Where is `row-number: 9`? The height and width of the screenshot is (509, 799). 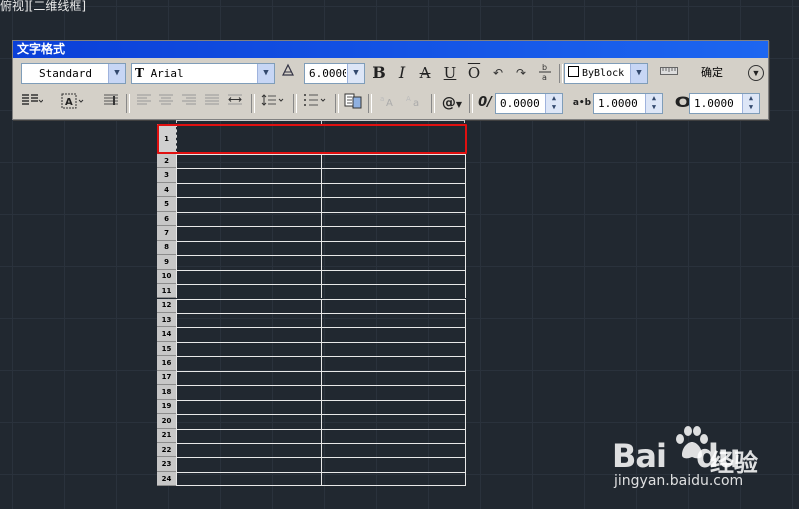
row-number: 9 is located at coordinates (166, 262).